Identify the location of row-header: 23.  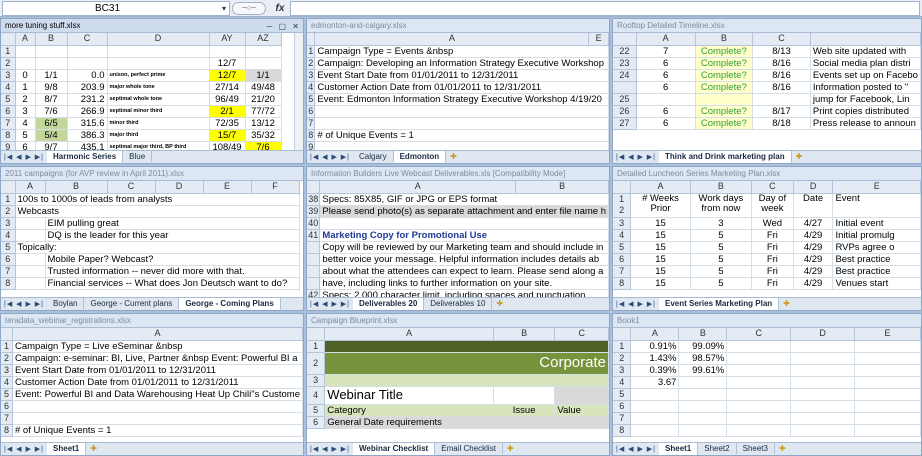
(625, 63).